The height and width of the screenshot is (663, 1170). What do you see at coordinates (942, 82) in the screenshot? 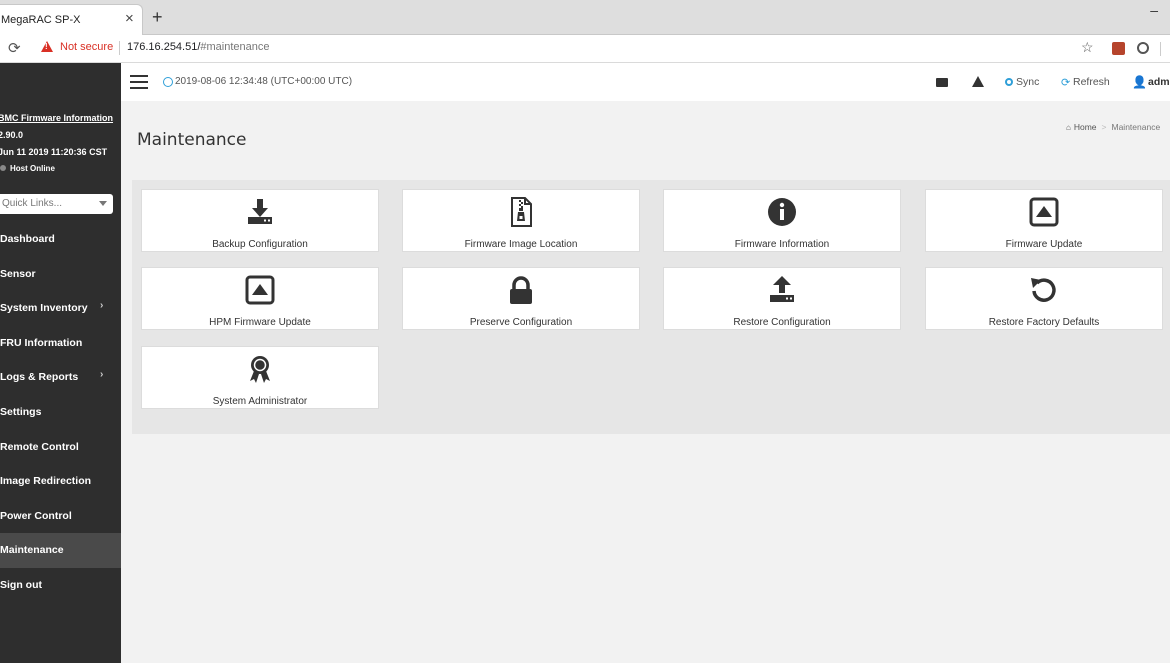
I see `envelope-icon` at bounding box center [942, 82].